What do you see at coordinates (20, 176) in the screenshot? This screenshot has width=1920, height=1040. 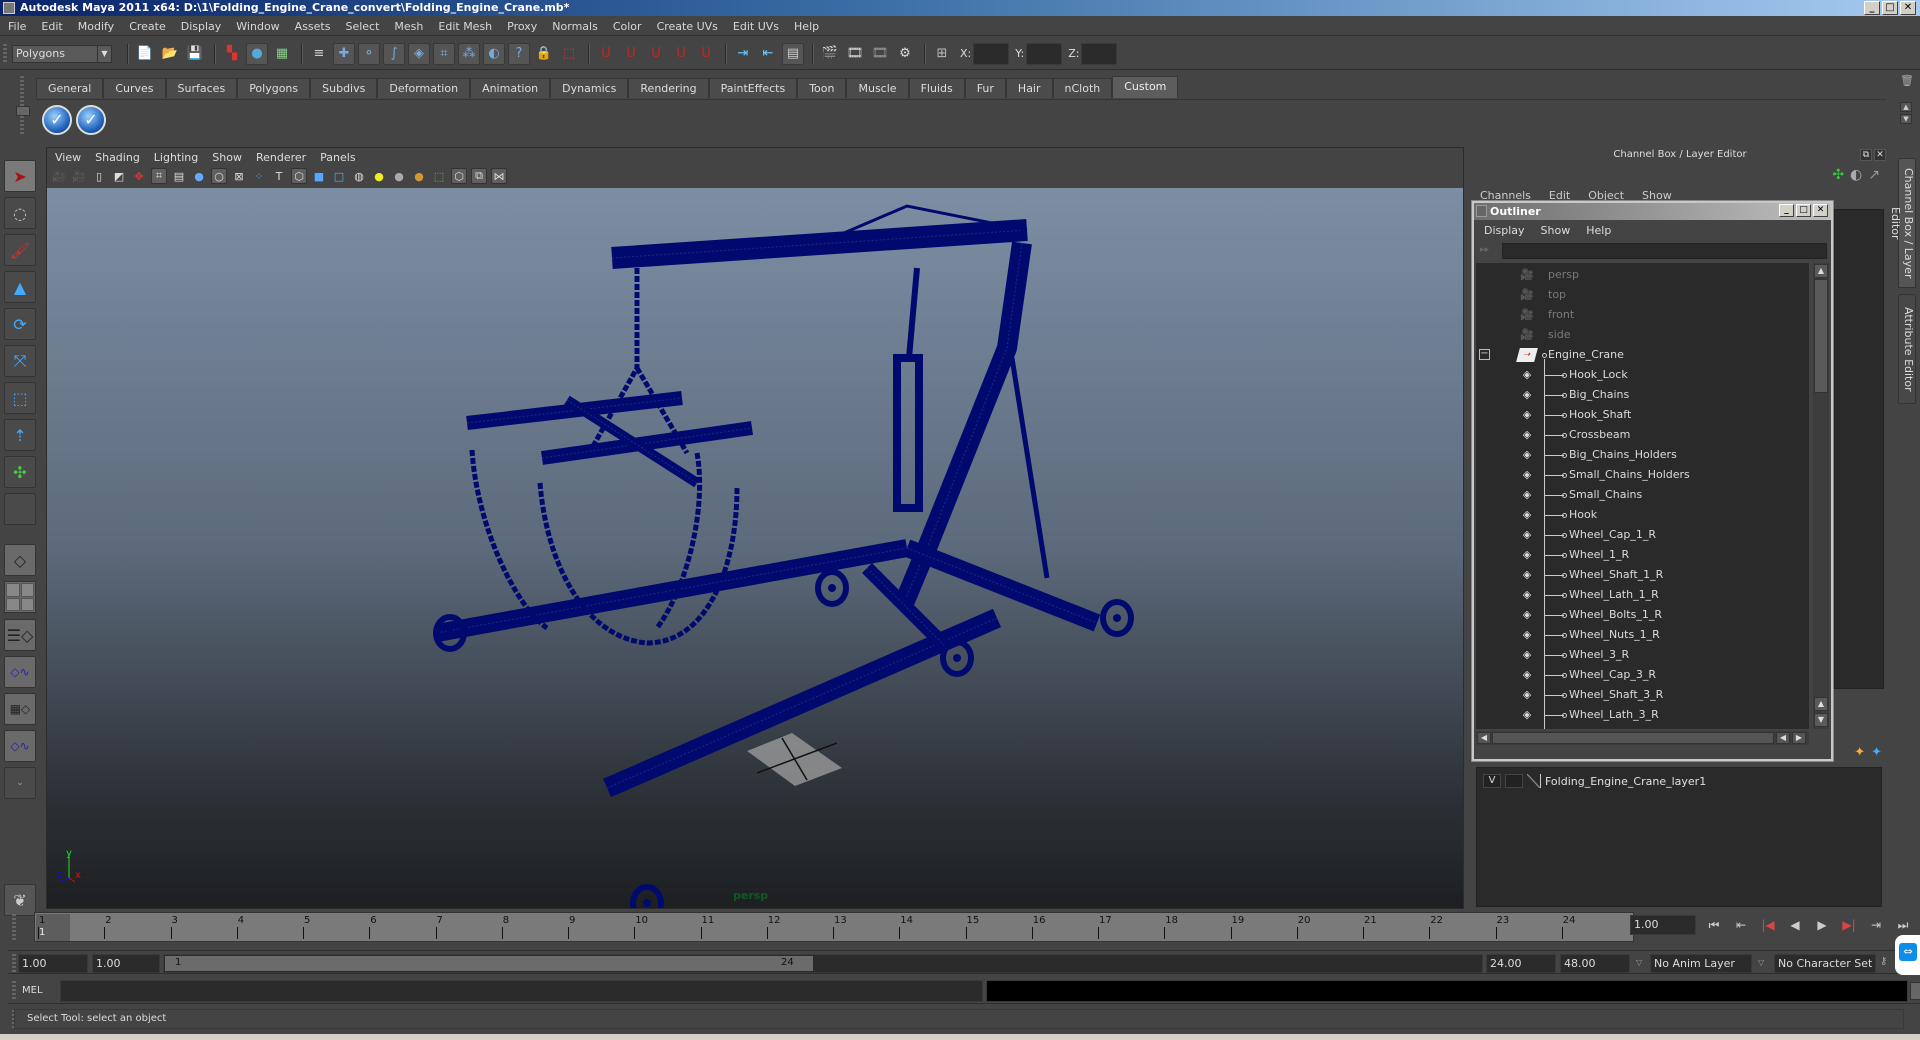 I see `select-tool-icon: ➤` at bounding box center [20, 176].